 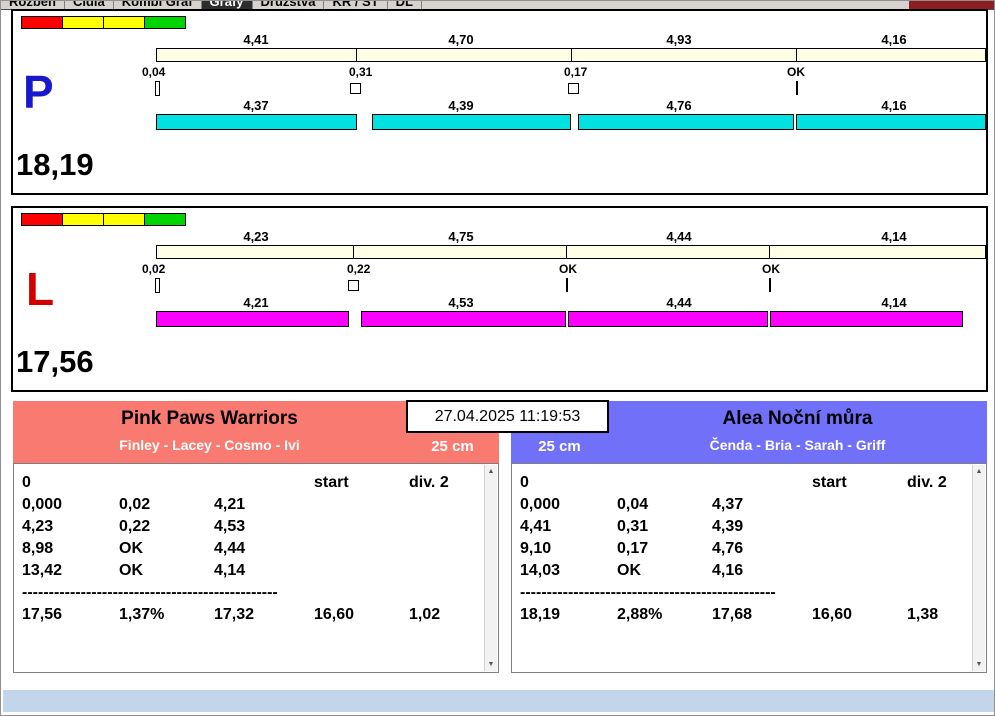 I want to click on table-row: 0,000 0,04 4,37, so click(x=743, y=505).